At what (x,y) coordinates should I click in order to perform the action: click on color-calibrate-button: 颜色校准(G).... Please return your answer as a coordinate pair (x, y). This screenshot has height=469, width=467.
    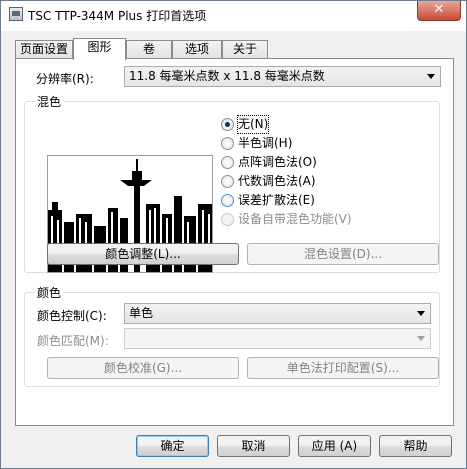
    Looking at the image, I should click on (143, 368).